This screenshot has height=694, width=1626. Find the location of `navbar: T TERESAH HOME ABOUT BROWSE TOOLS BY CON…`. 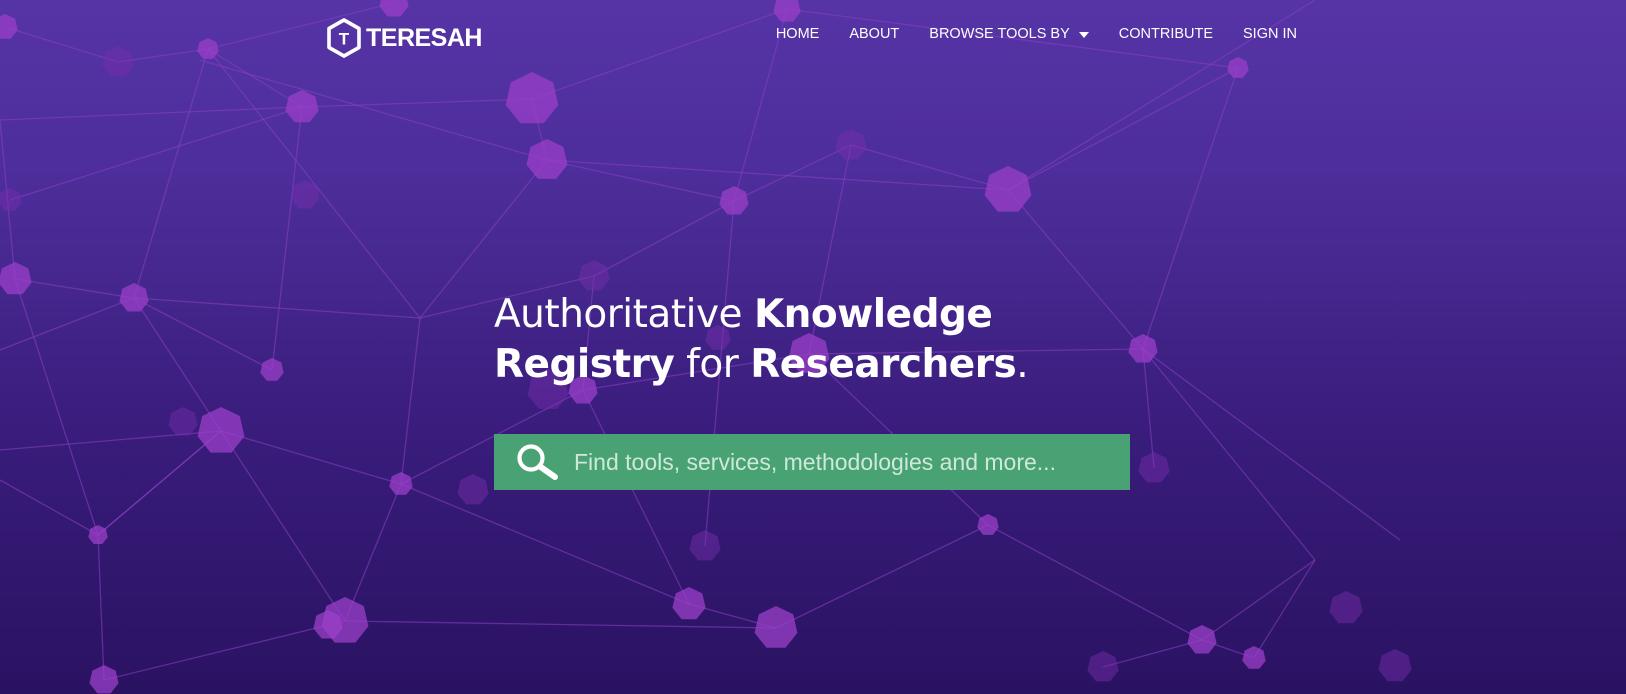

navbar: T TERESAH HOME ABOUT BROWSE TOOLS BY CON… is located at coordinates (813, 38).